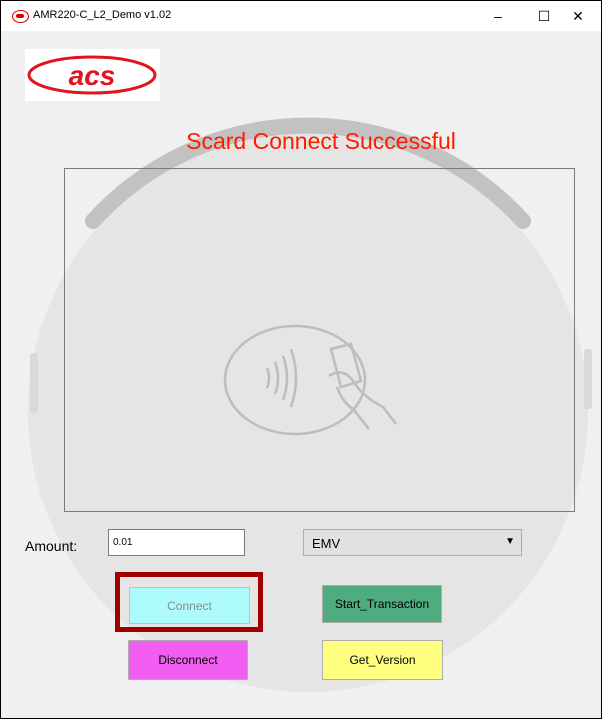 This screenshot has height=719, width=602. Describe the element at coordinates (188, 660) in the screenshot. I see `disconnect-button: Disconnect` at that location.